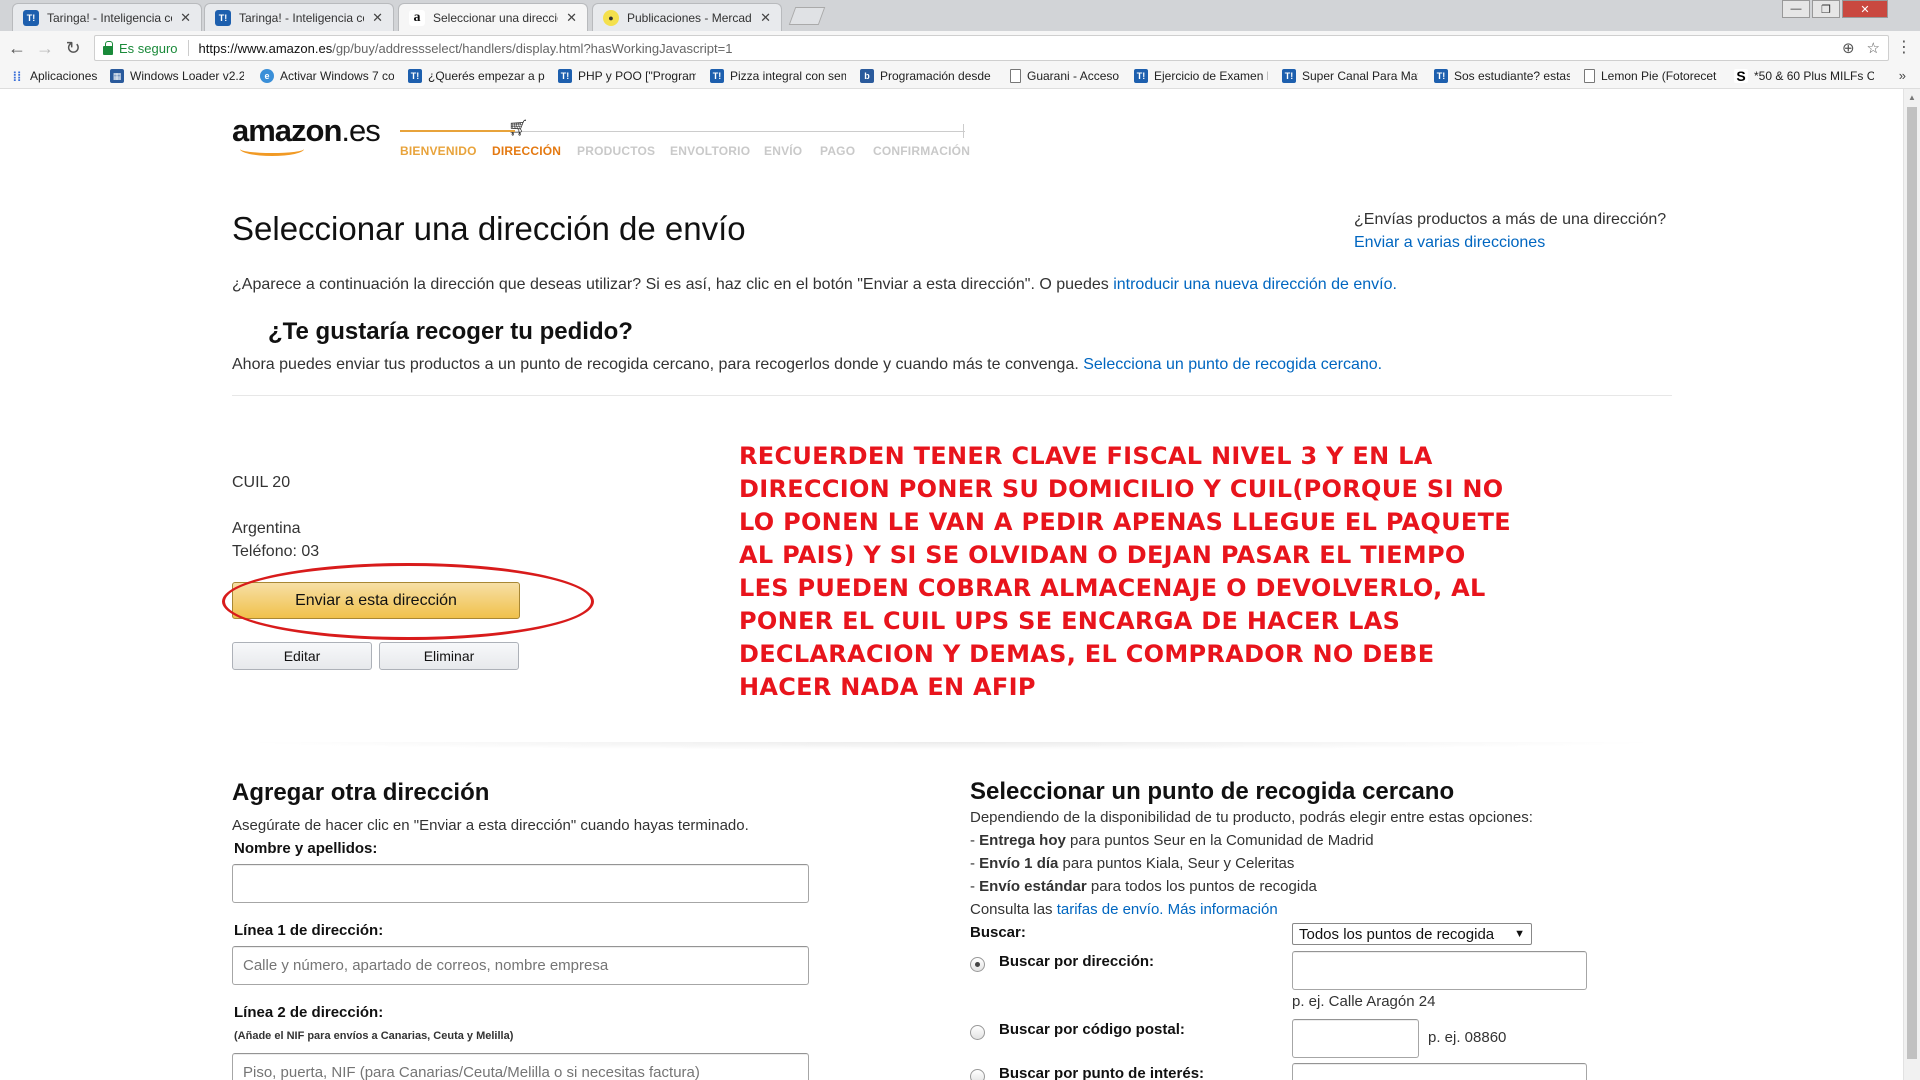 The image size is (1920, 1080). What do you see at coordinates (1449, 243) in the screenshot?
I see `multi-address-link: Enviar a varias direcciones` at bounding box center [1449, 243].